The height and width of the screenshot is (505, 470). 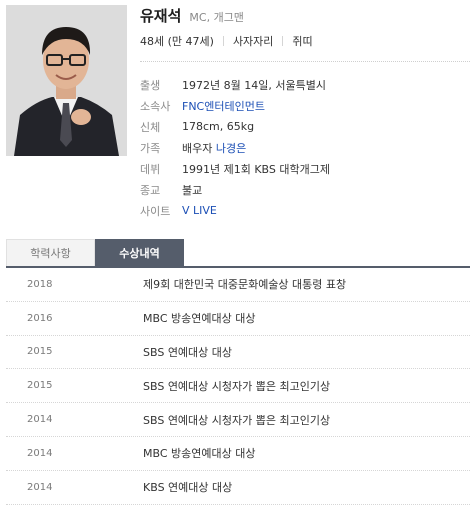 What do you see at coordinates (197, 148) in the screenshot?
I see `spouse-label: 배우자` at bounding box center [197, 148].